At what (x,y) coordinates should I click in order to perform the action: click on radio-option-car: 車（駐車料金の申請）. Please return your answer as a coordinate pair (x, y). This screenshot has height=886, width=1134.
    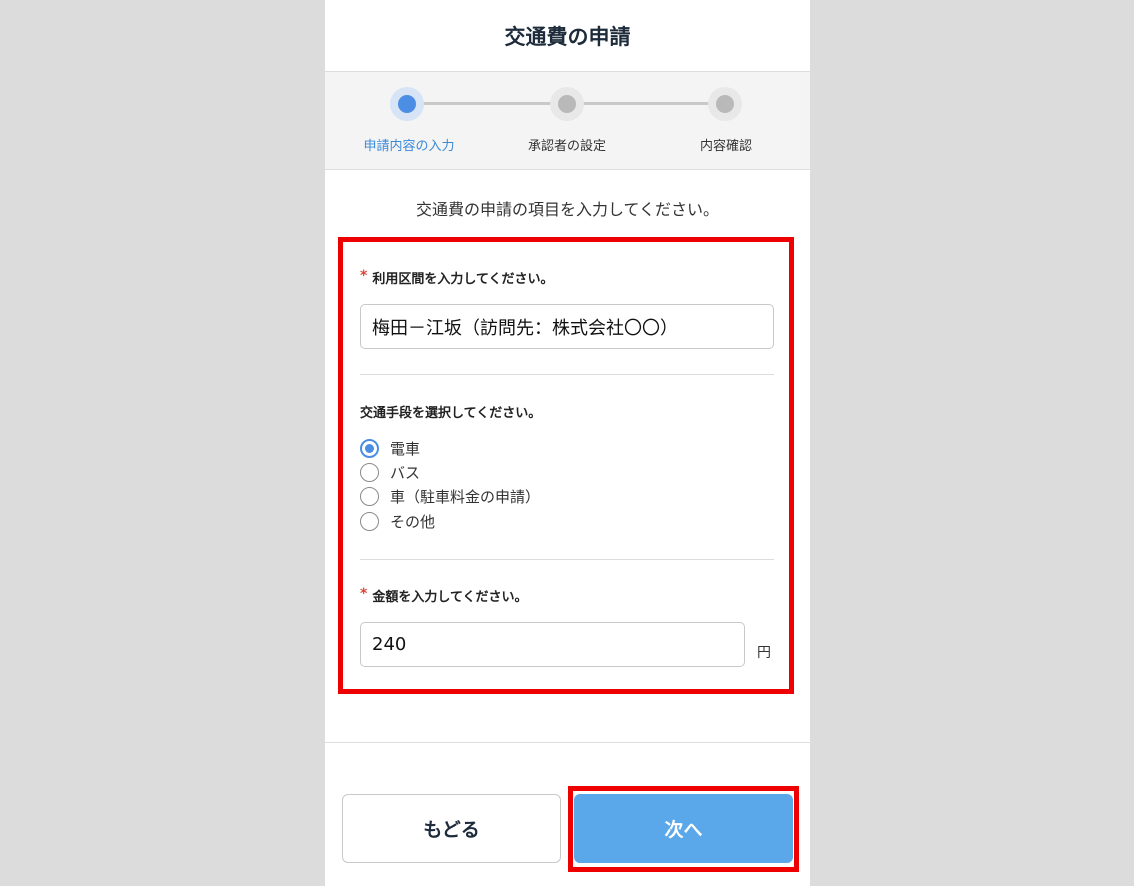
    Looking at the image, I should click on (450, 496).